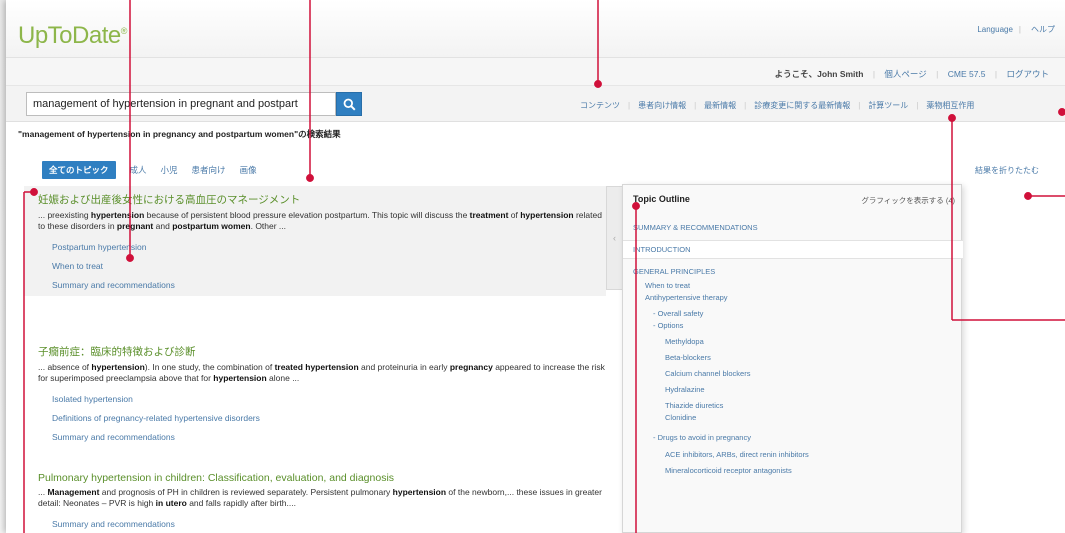 The height and width of the screenshot is (533, 1065). What do you see at coordinates (322, 351) in the screenshot?
I see `result-title: 子癇前症：臨床的特徴および診断` at bounding box center [322, 351].